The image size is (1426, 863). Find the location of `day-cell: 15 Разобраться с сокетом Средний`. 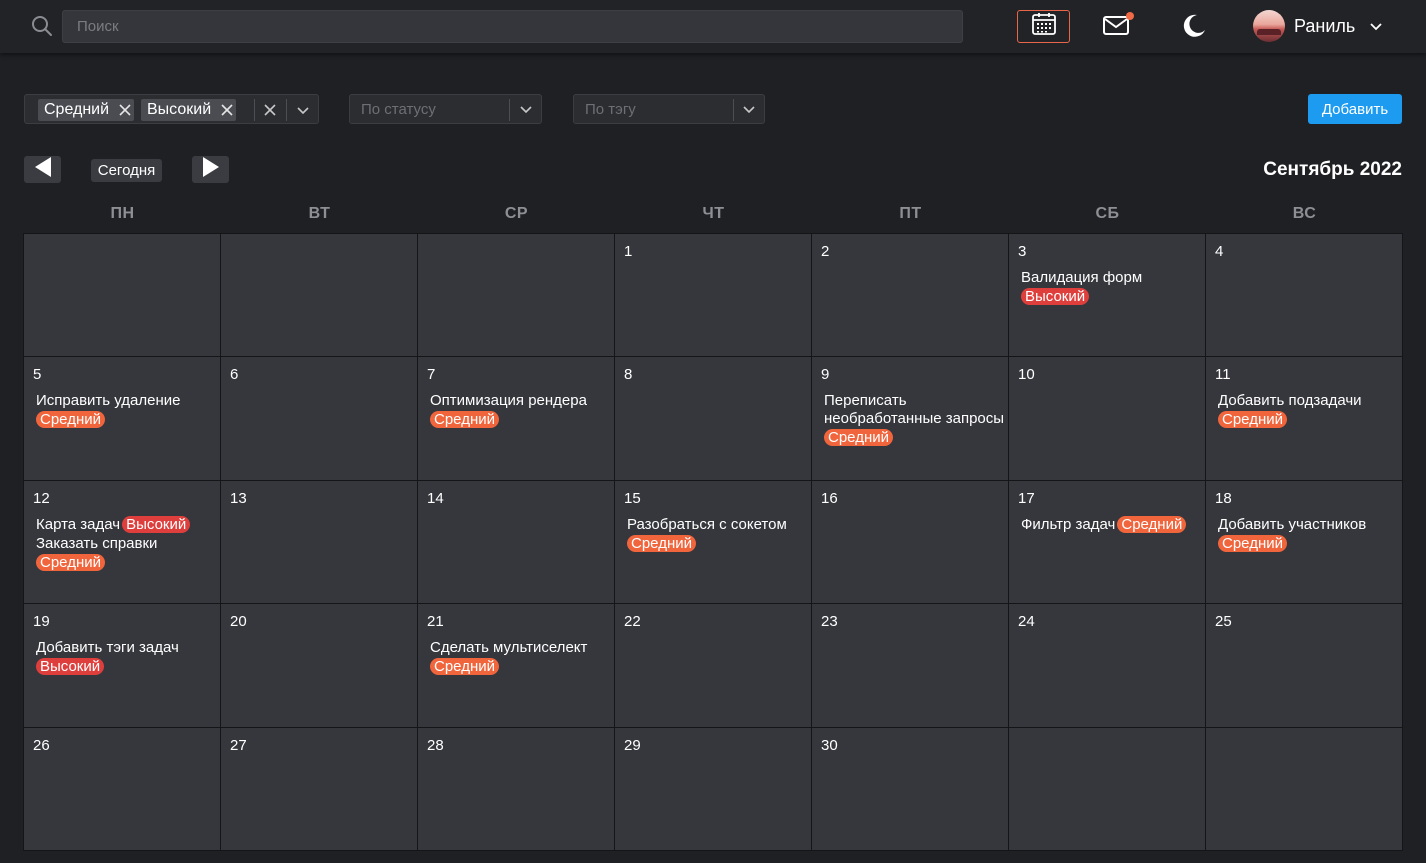

day-cell: 15 Разобраться с сокетом Средний is located at coordinates (713, 542).